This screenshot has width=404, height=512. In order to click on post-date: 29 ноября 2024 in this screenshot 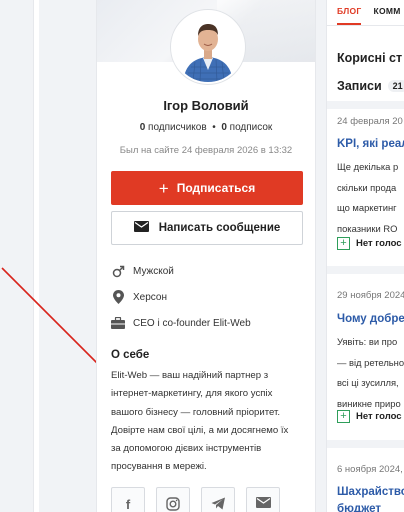, I will do `click(370, 295)`.